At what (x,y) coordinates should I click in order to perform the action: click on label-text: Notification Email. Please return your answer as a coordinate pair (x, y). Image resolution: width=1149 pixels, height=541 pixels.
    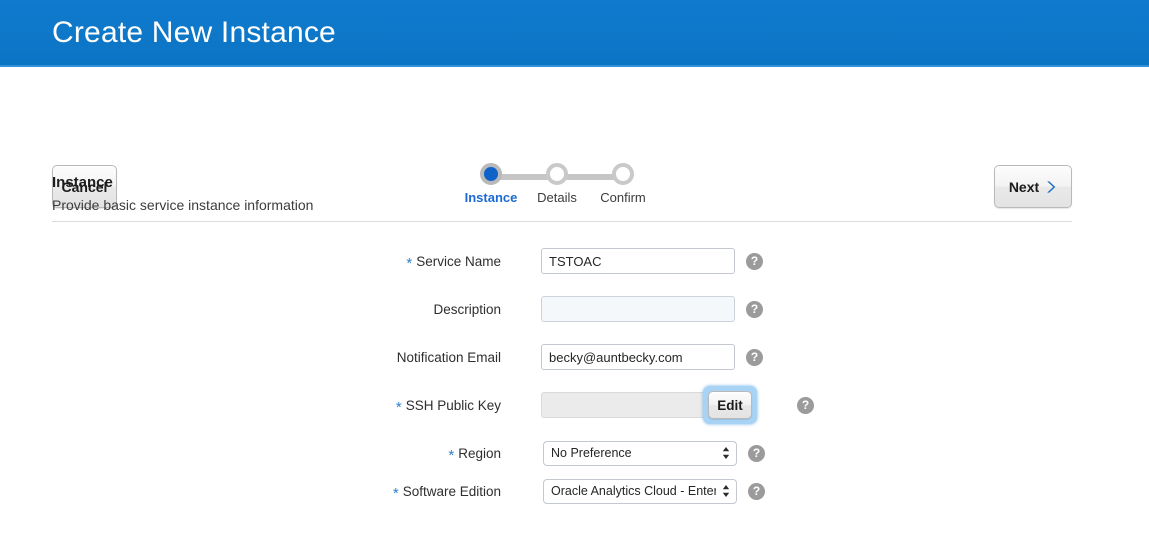
    Looking at the image, I should click on (448, 357).